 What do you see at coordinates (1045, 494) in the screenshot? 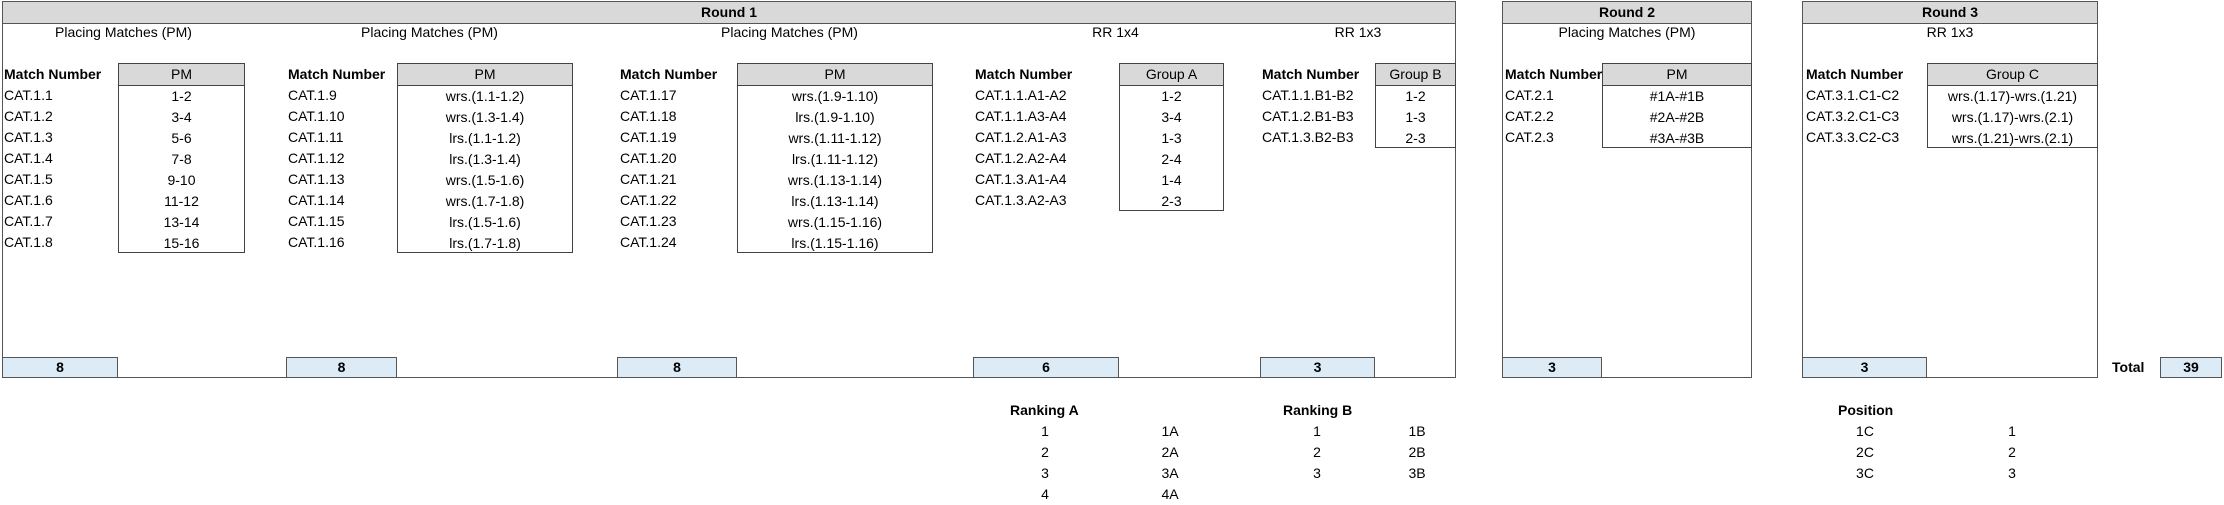
I see `rank: 4` at bounding box center [1045, 494].